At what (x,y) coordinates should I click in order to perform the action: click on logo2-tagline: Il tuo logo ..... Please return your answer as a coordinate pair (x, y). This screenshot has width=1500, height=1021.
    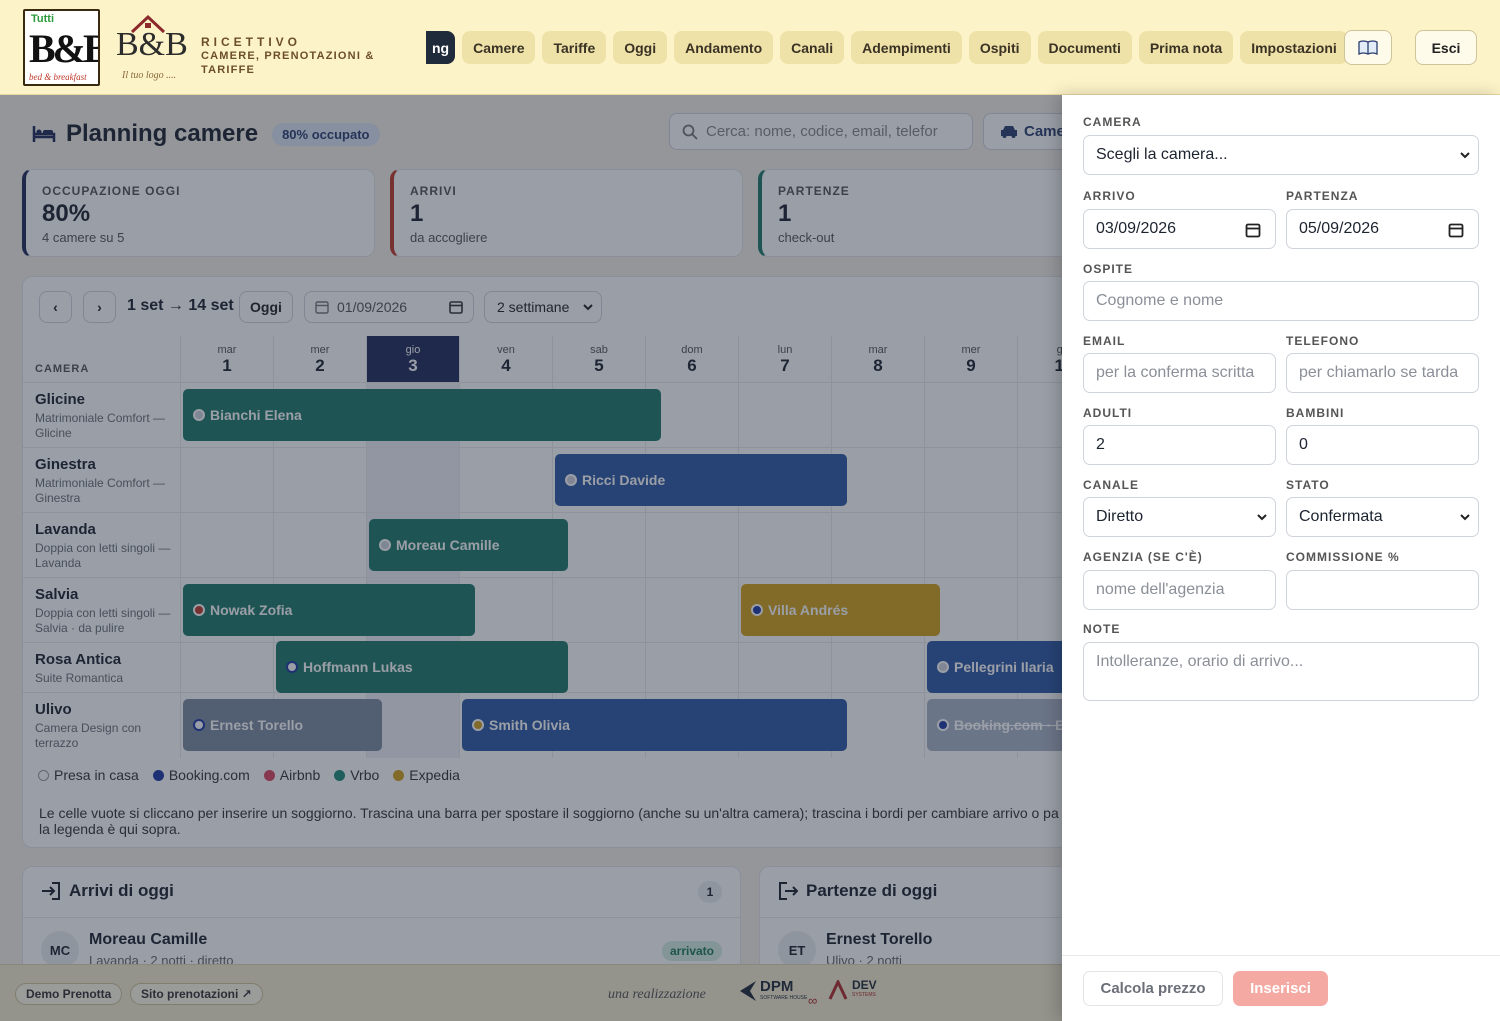
    Looking at the image, I should click on (149, 75).